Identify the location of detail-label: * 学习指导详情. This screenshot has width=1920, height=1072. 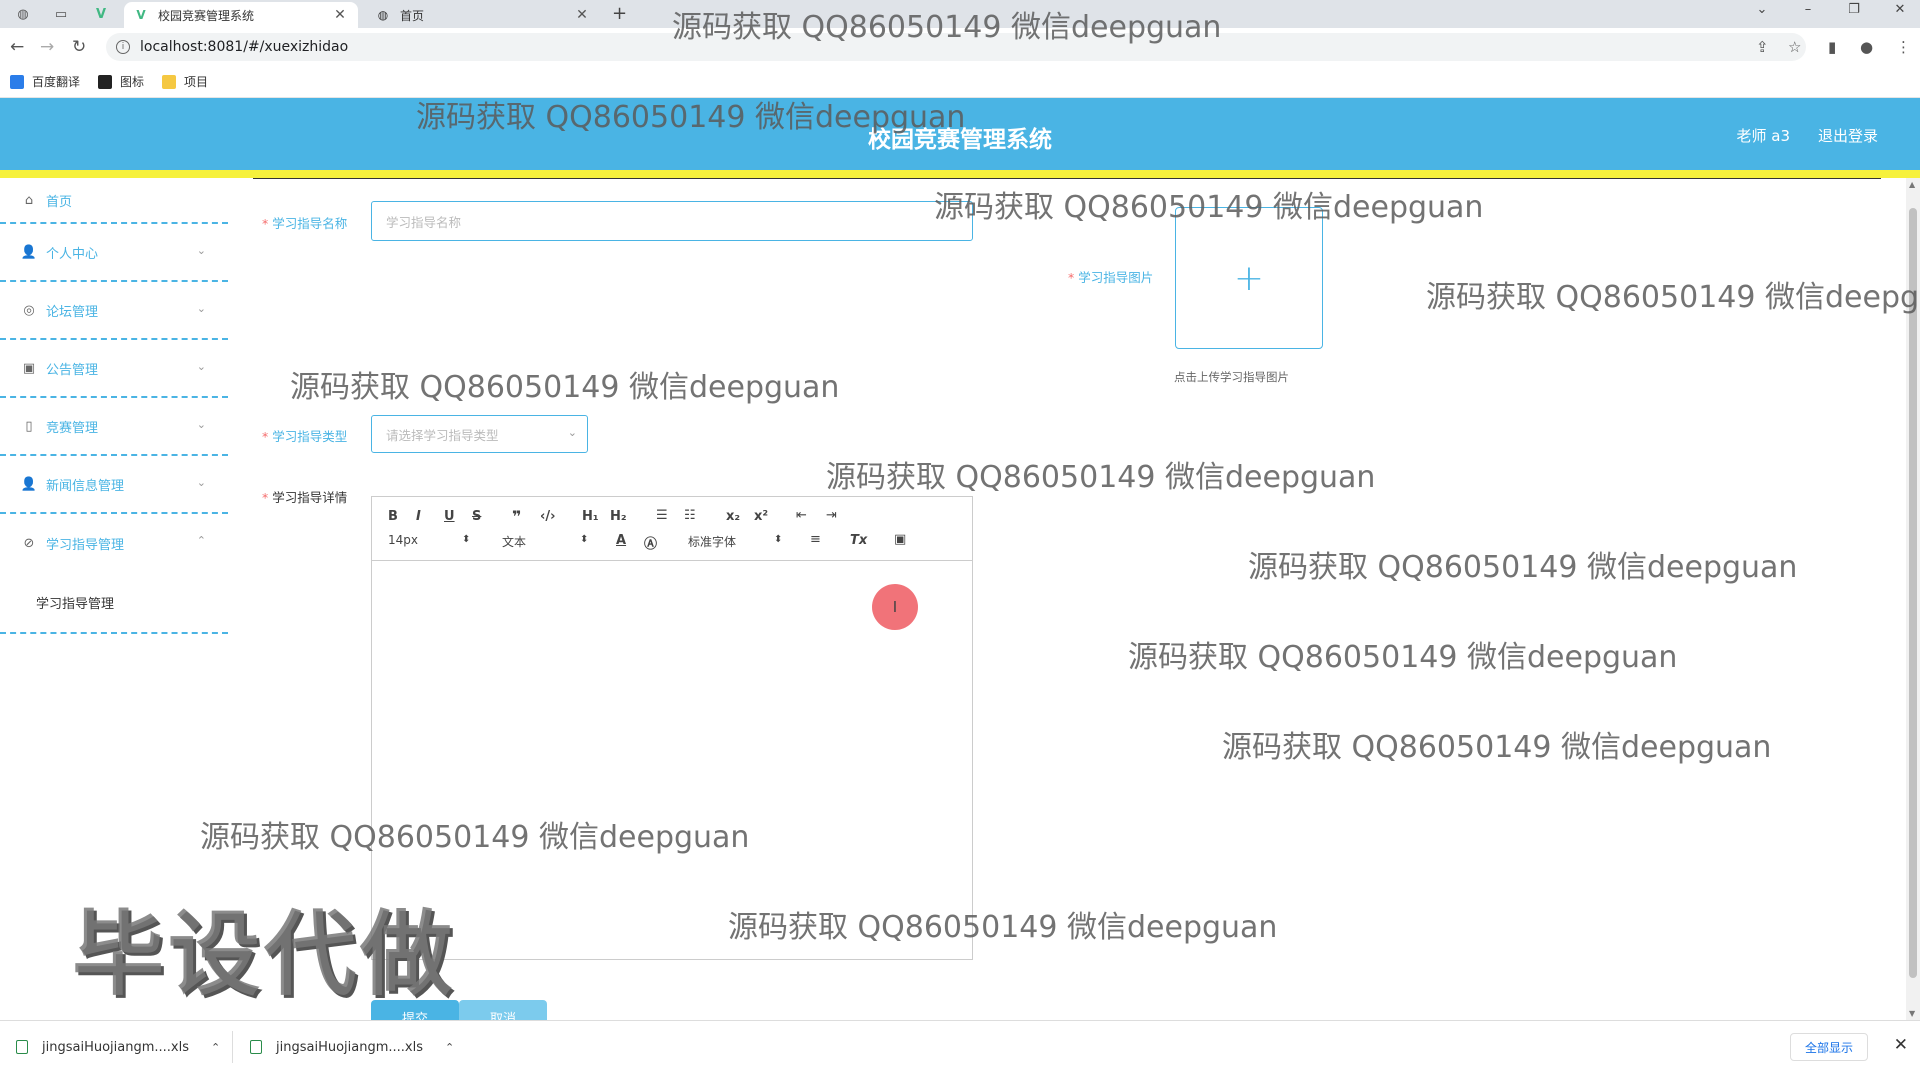
(305, 497).